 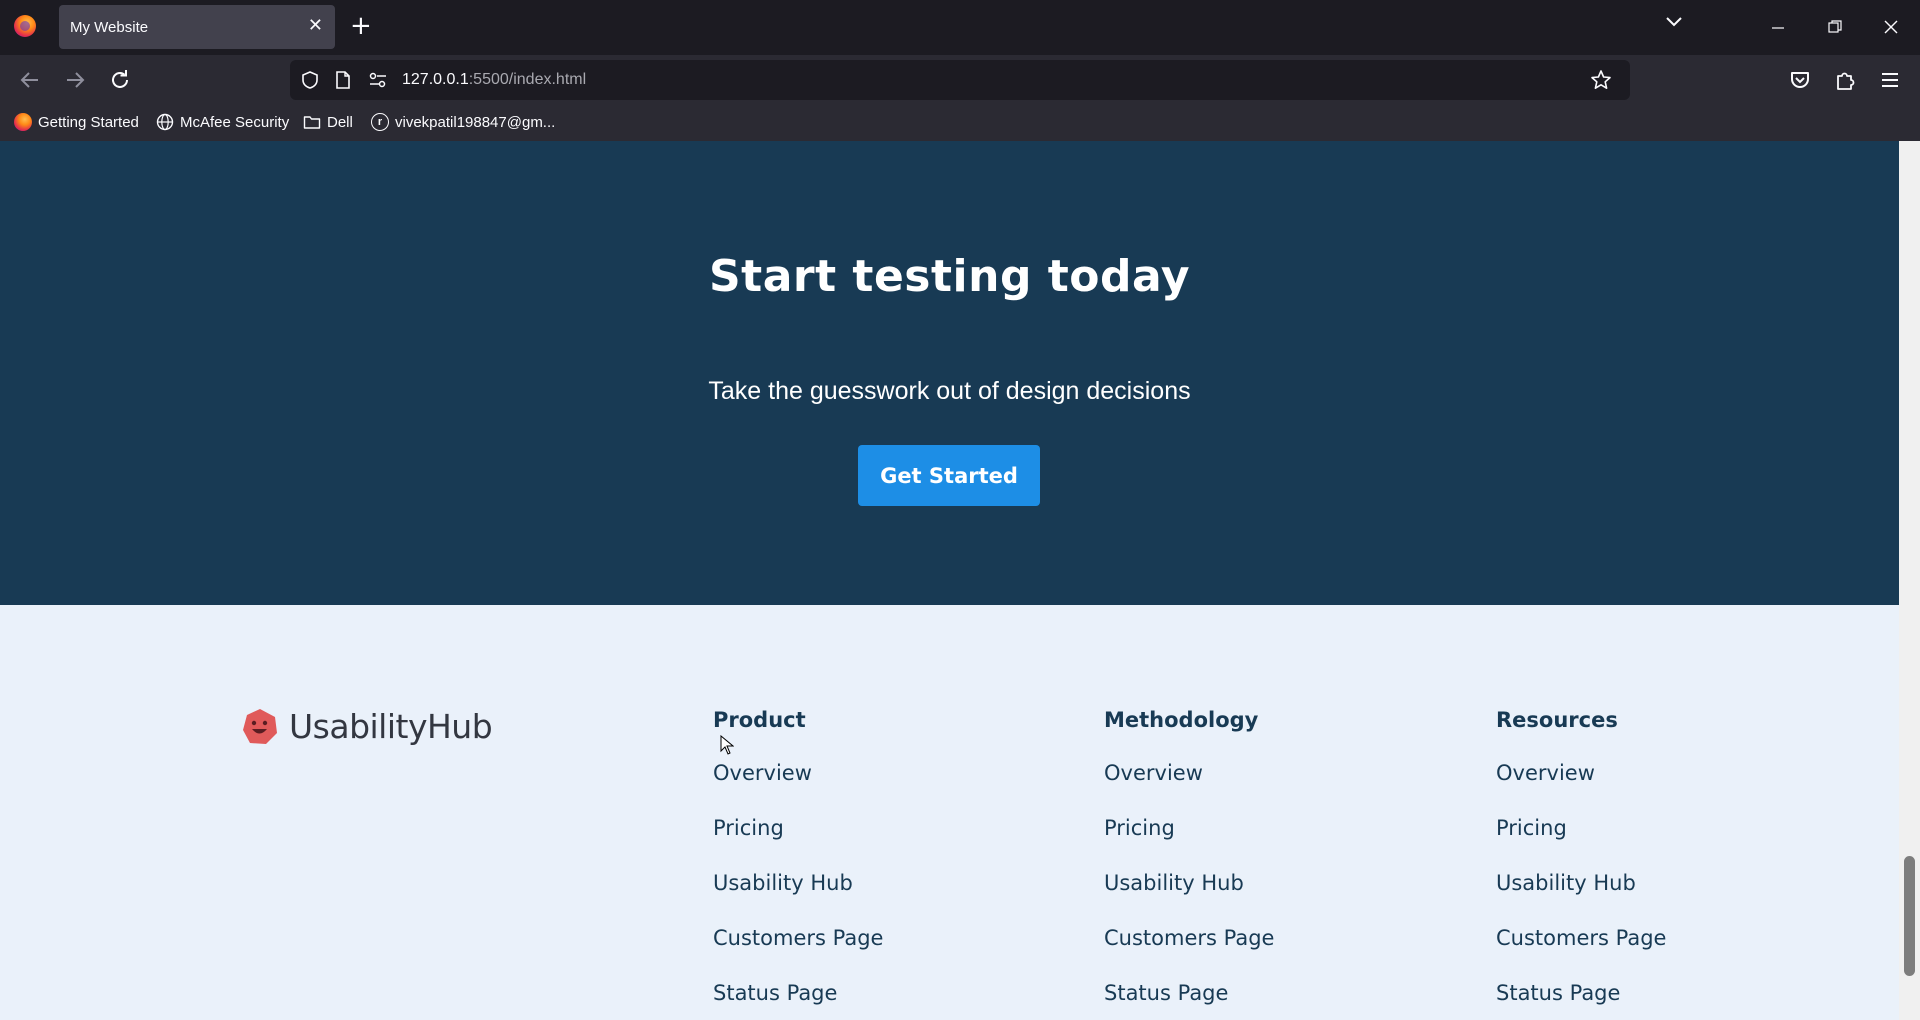 What do you see at coordinates (1891, 27) in the screenshot?
I see `close-window-icon` at bounding box center [1891, 27].